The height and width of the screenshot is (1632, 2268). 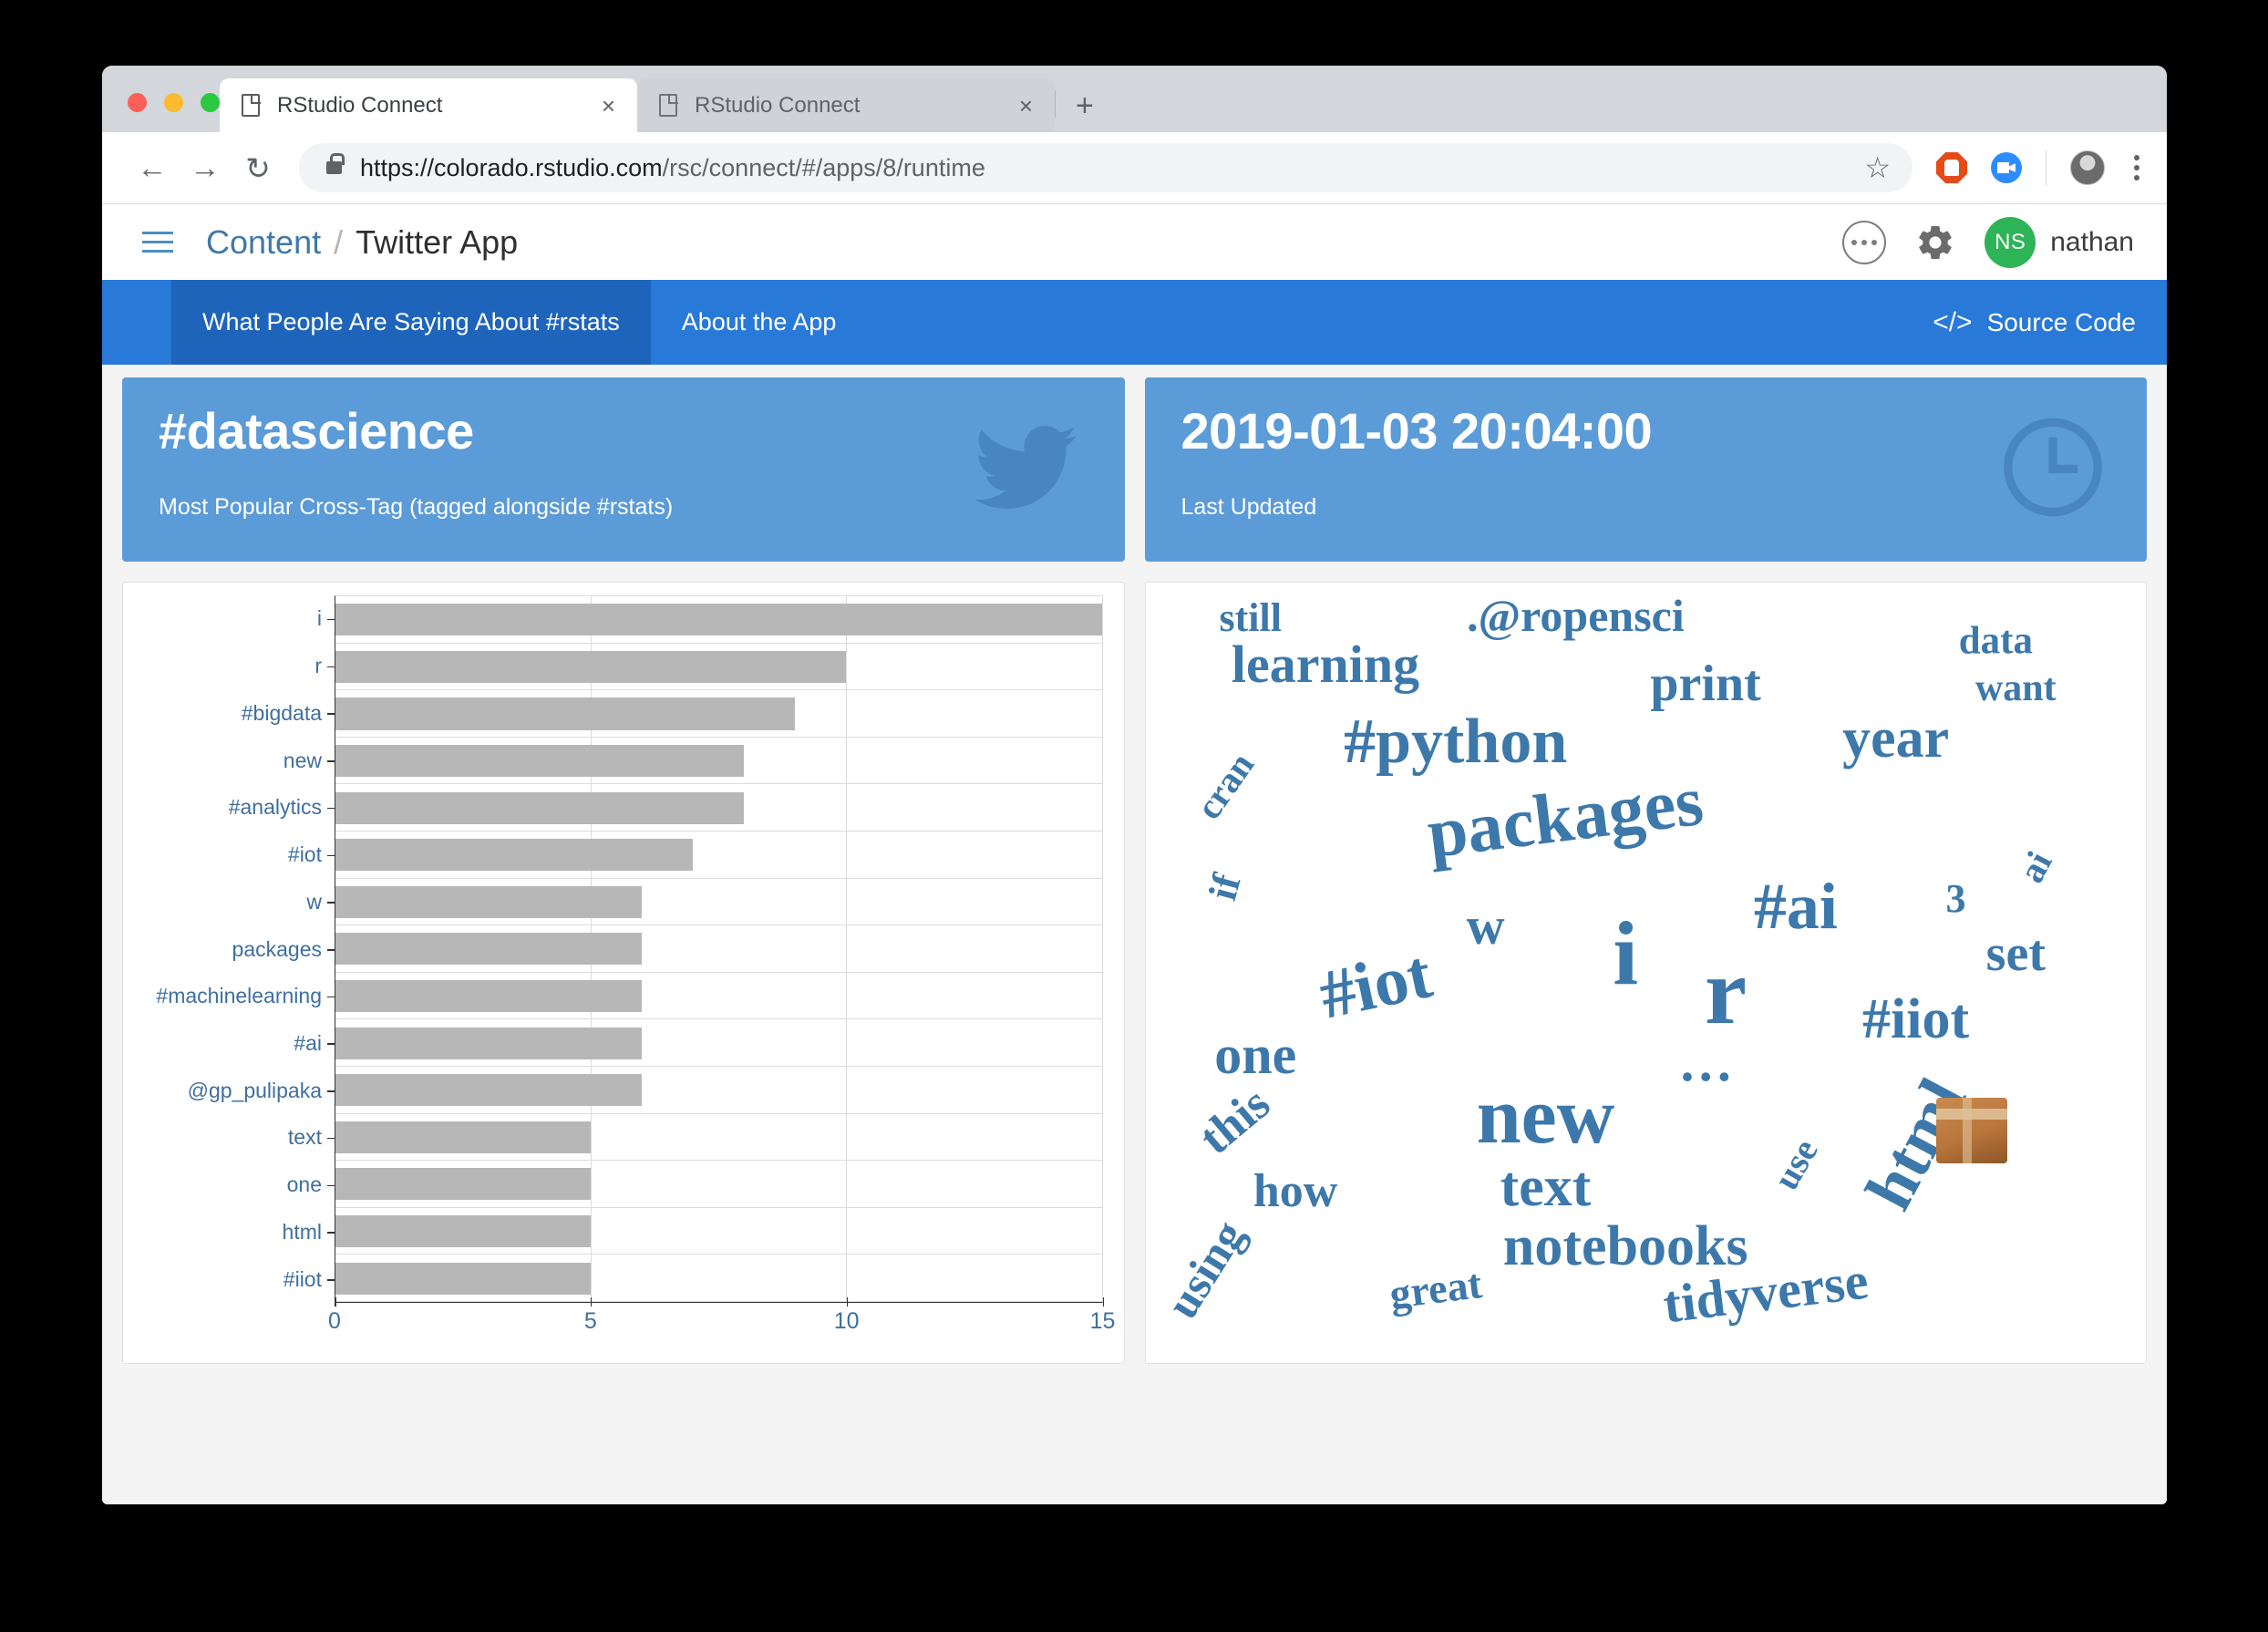 What do you see at coordinates (1416, 431) in the screenshot?
I see `value-box-last-updated-value: 2019-01-03 20:04:00` at bounding box center [1416, 431].